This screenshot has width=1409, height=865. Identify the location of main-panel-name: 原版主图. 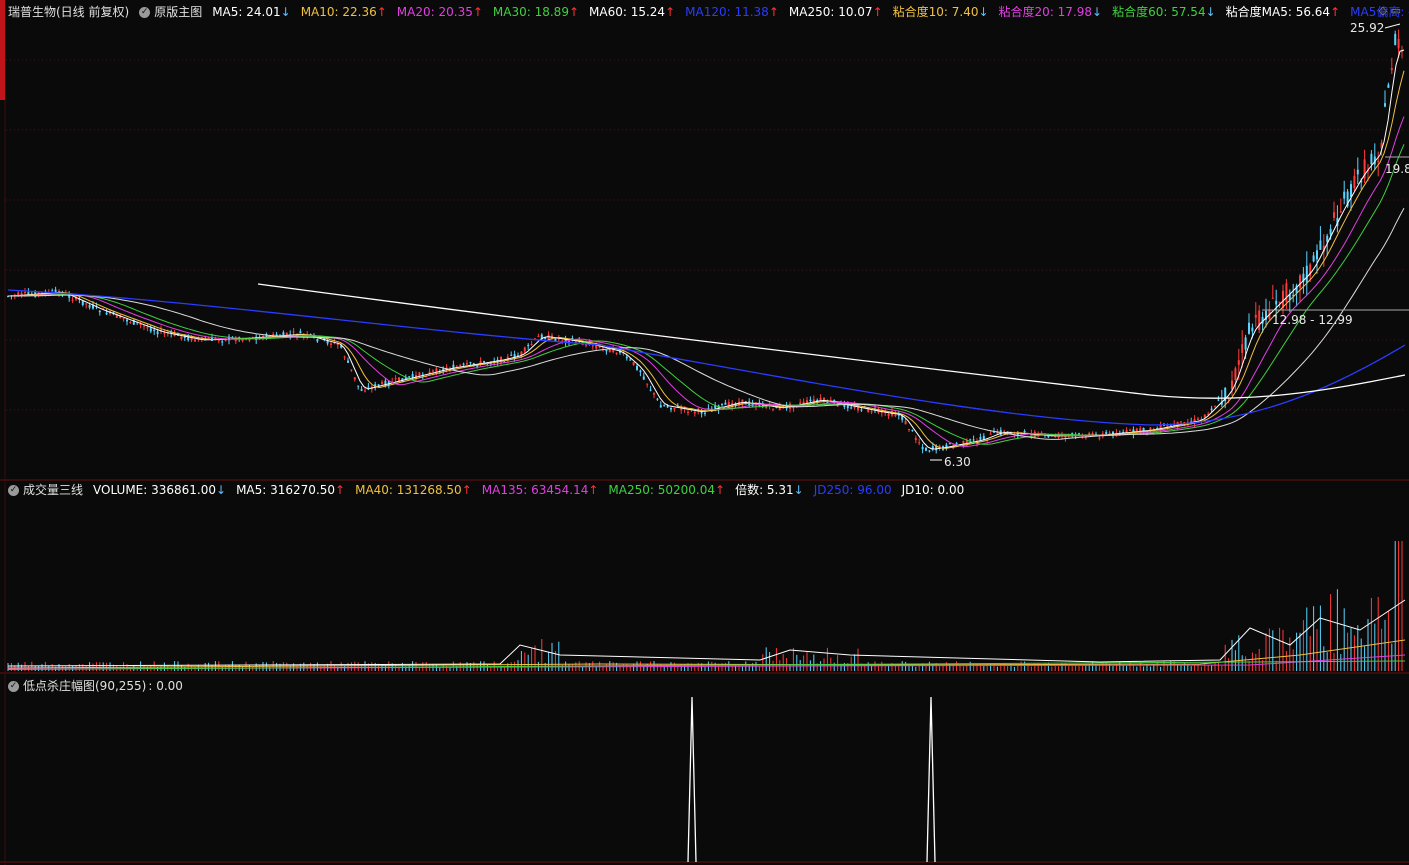
(178, 12).